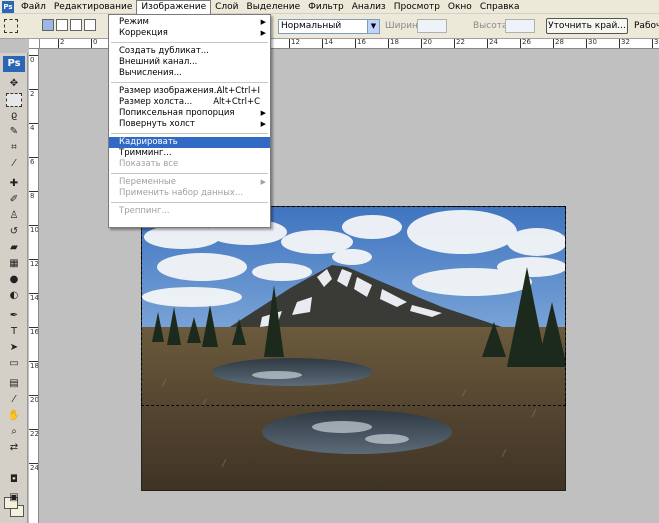 This screenshot has width=659, height=523. What do you see at coordinates (326, 7) in the screenshot?
I see `menu-filter: Фильтр` at bounding box center [326, 7].